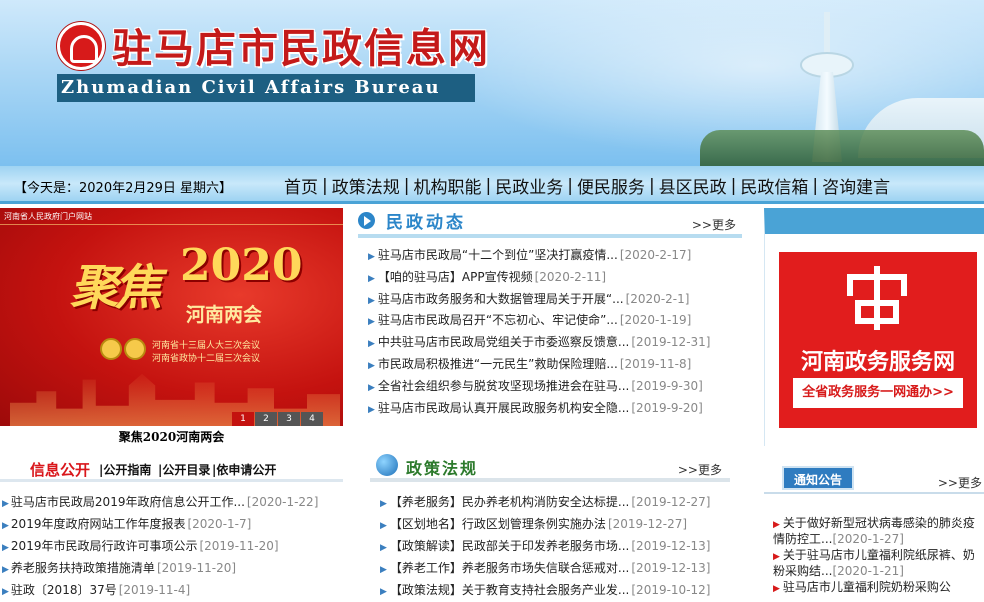  I want to click on policy-title: 政策法规, so click(442, 467).